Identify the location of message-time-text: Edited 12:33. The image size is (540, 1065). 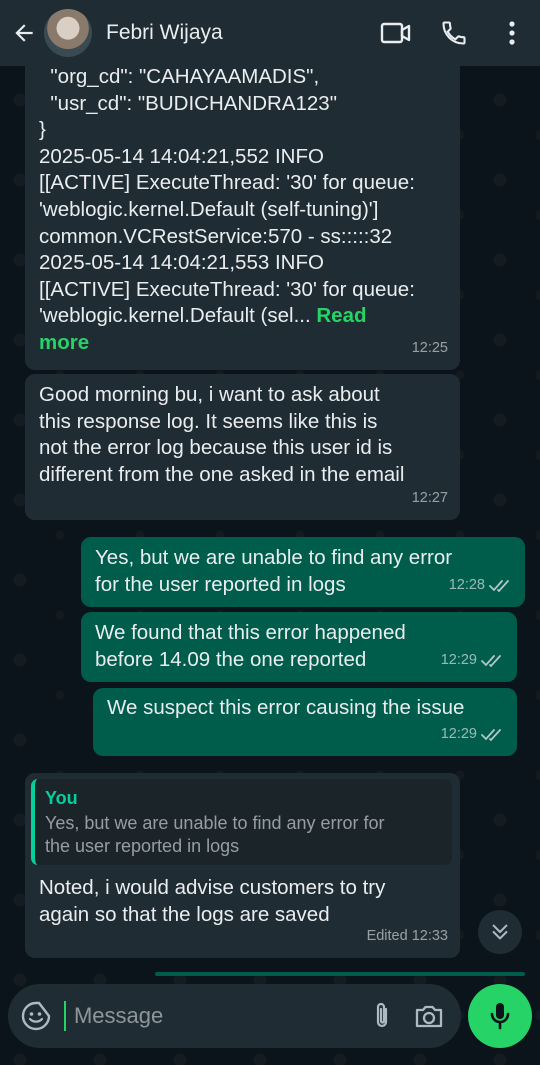
(407, 936).